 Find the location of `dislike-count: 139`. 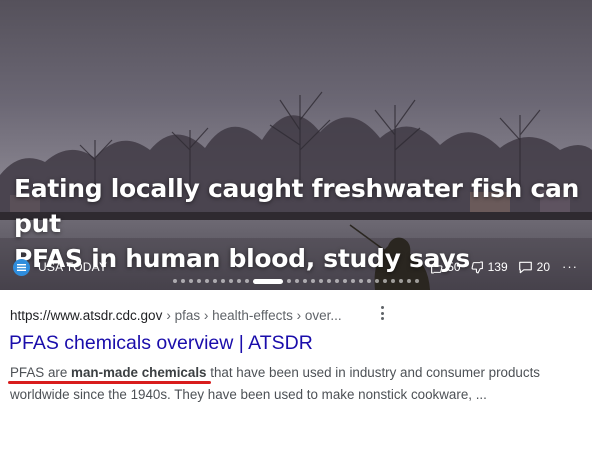

dislike-count: 139 is located at coordinates (497, 267).